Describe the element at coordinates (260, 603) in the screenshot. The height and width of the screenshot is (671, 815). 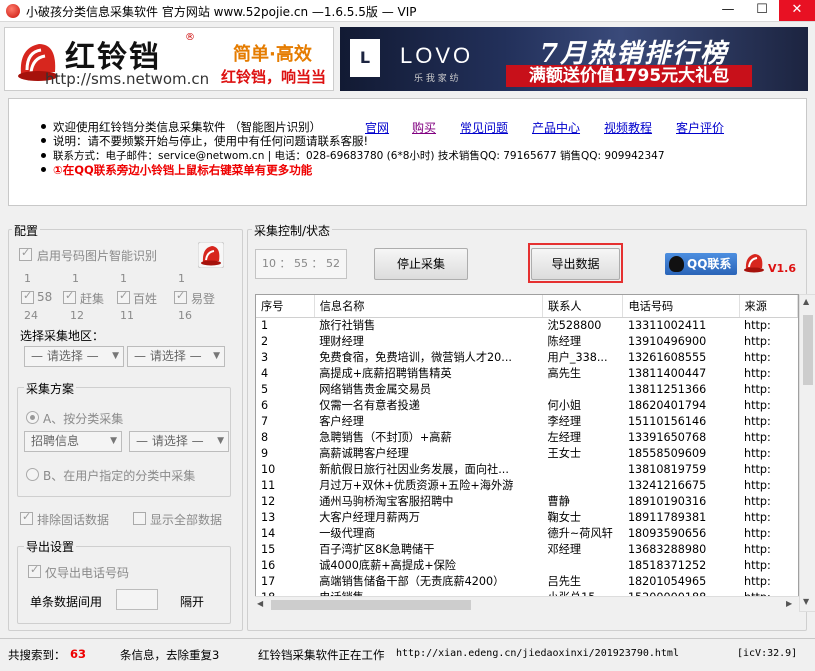
I see `scroll-left-icon: ◀` at that location.